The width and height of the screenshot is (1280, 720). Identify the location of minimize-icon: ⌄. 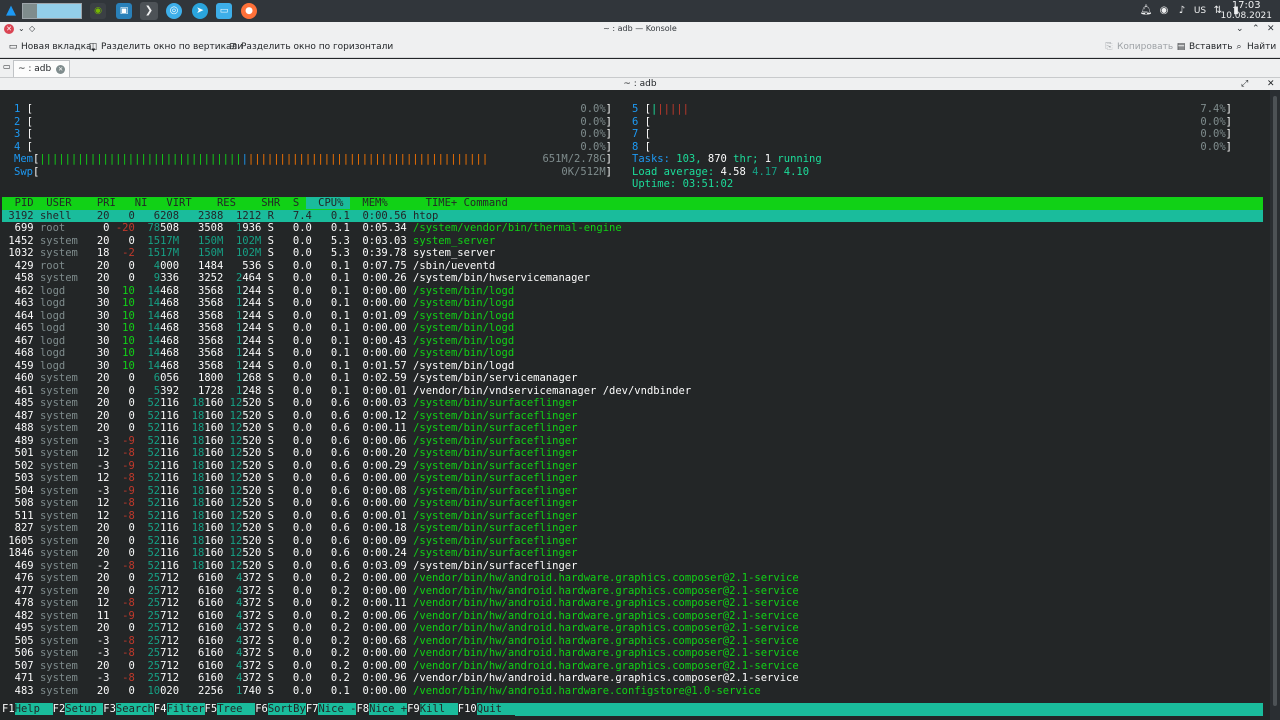
(1240, 29).